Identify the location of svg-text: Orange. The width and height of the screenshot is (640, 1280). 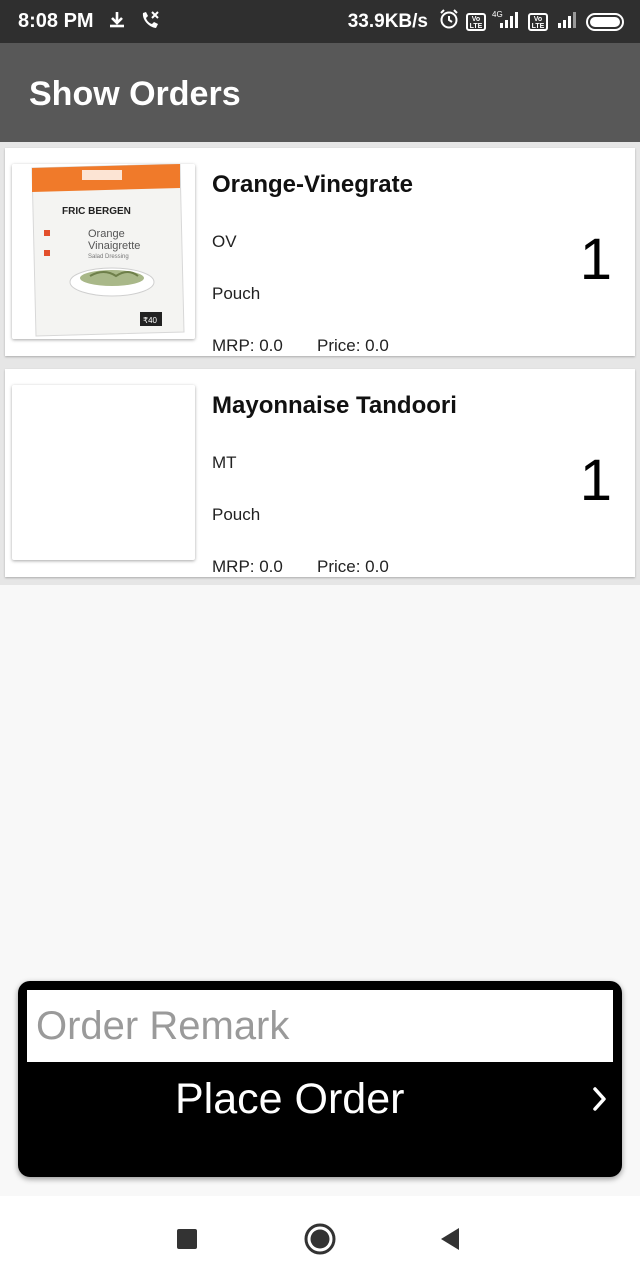
(106, 234).